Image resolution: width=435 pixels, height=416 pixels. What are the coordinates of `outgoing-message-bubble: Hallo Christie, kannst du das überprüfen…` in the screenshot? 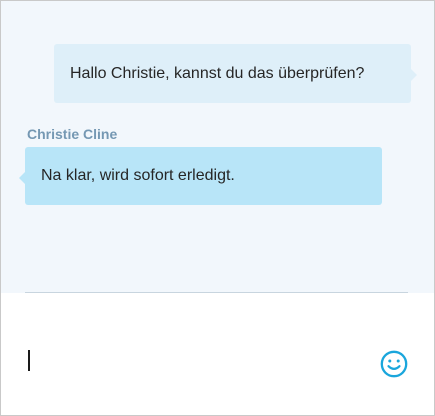 It's located at (235, 73).